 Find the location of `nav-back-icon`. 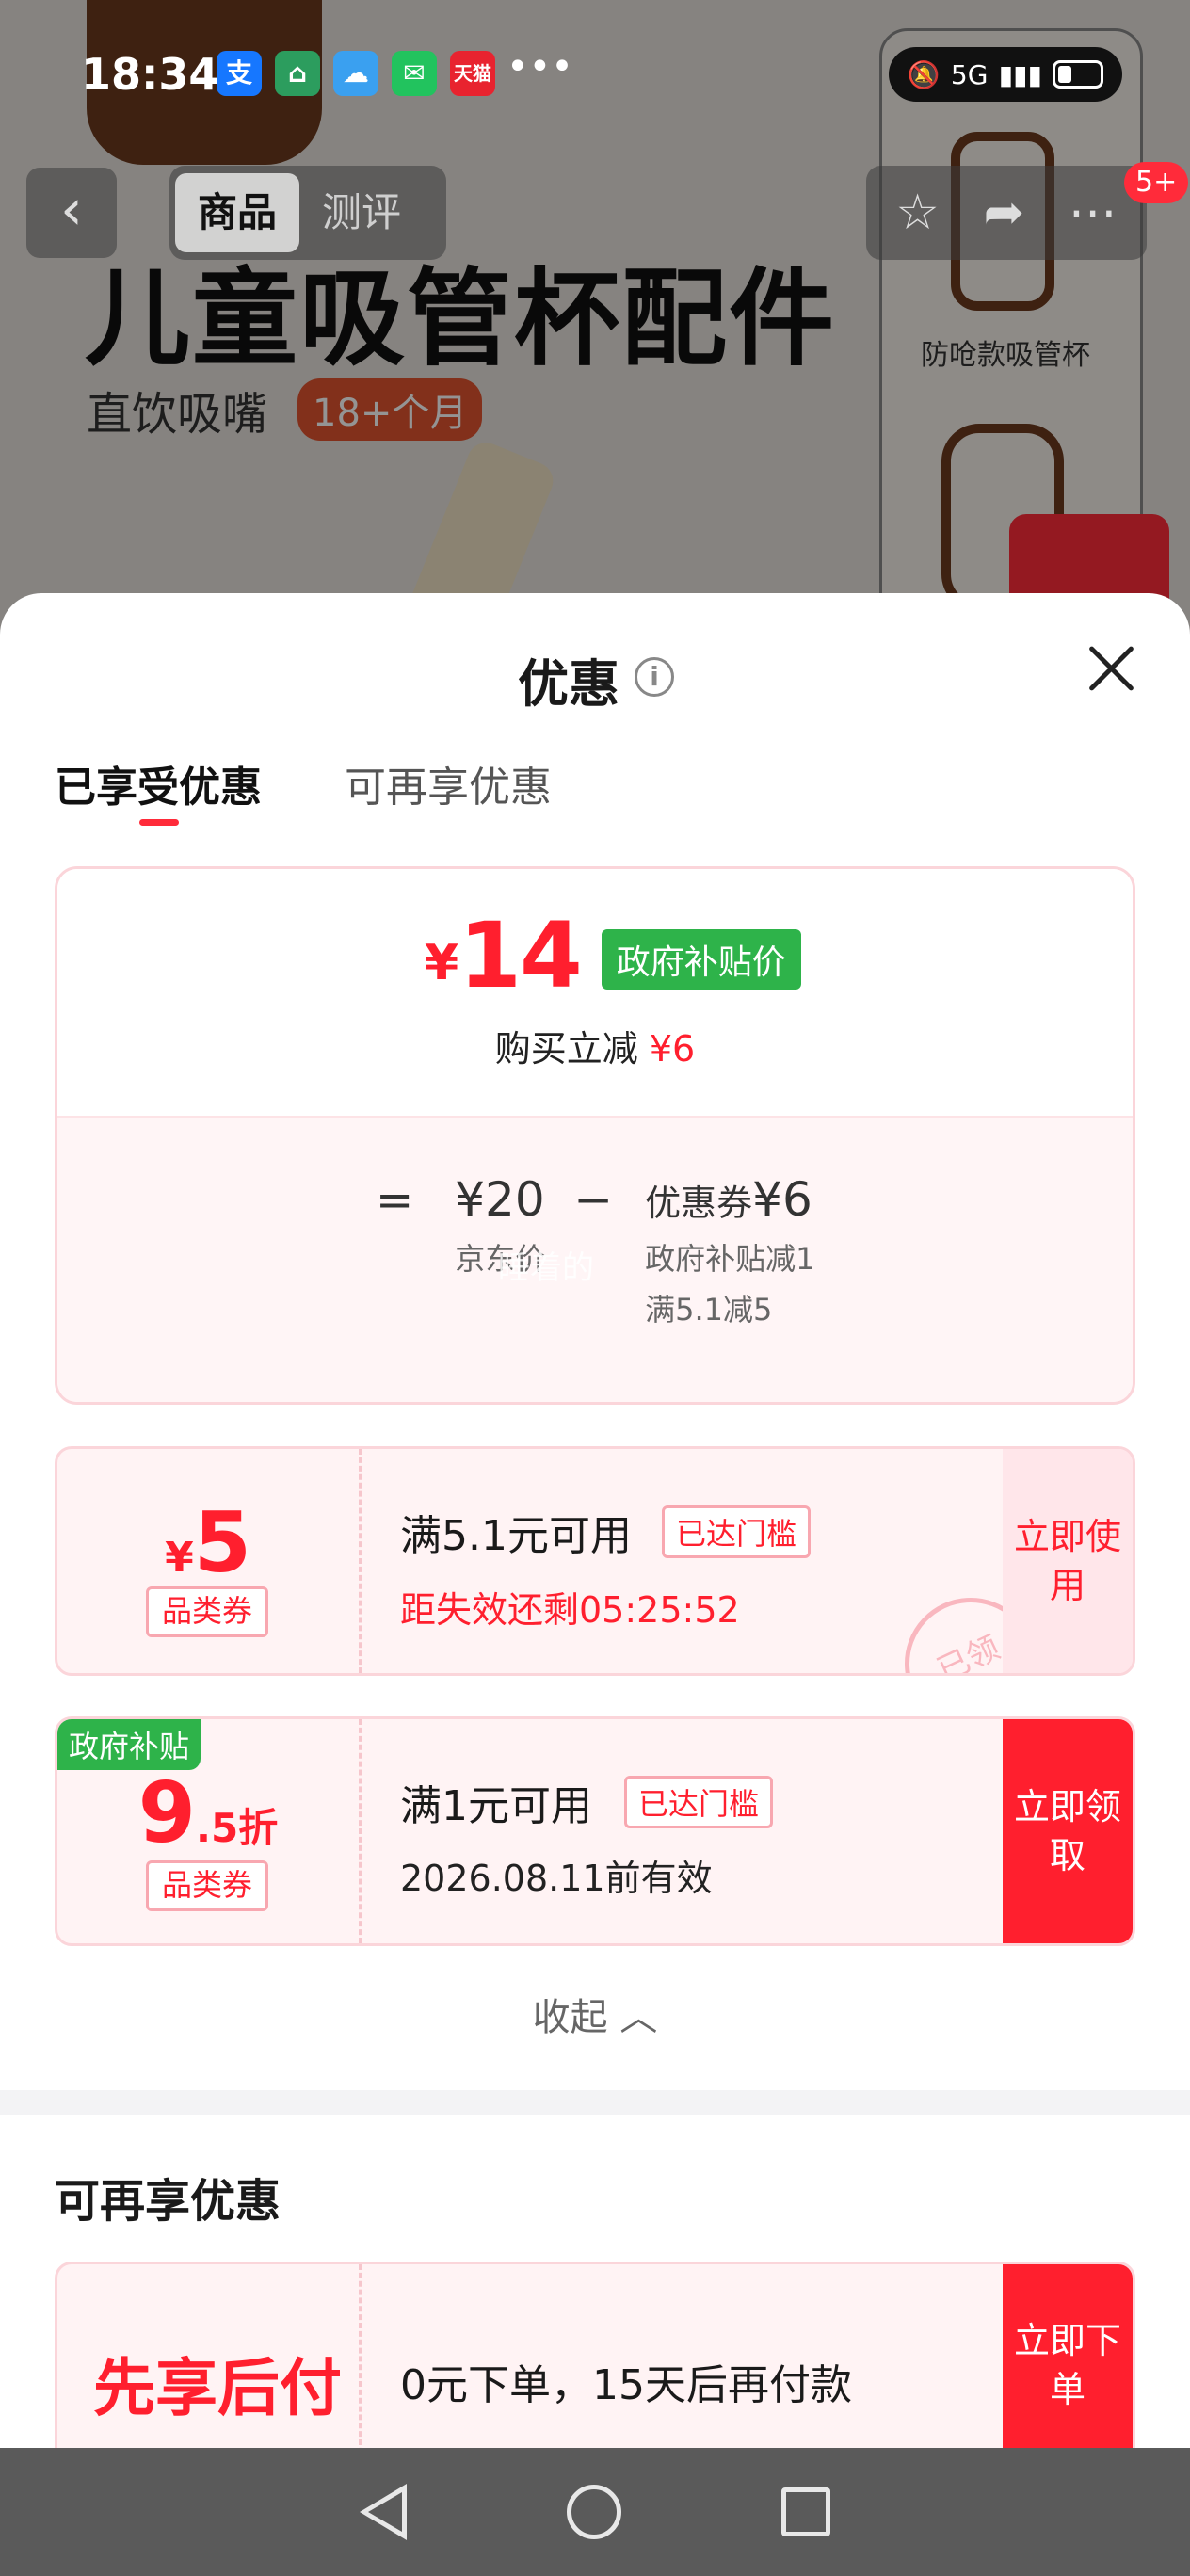

nav-back-icon is located at coordinates (383, 2512).